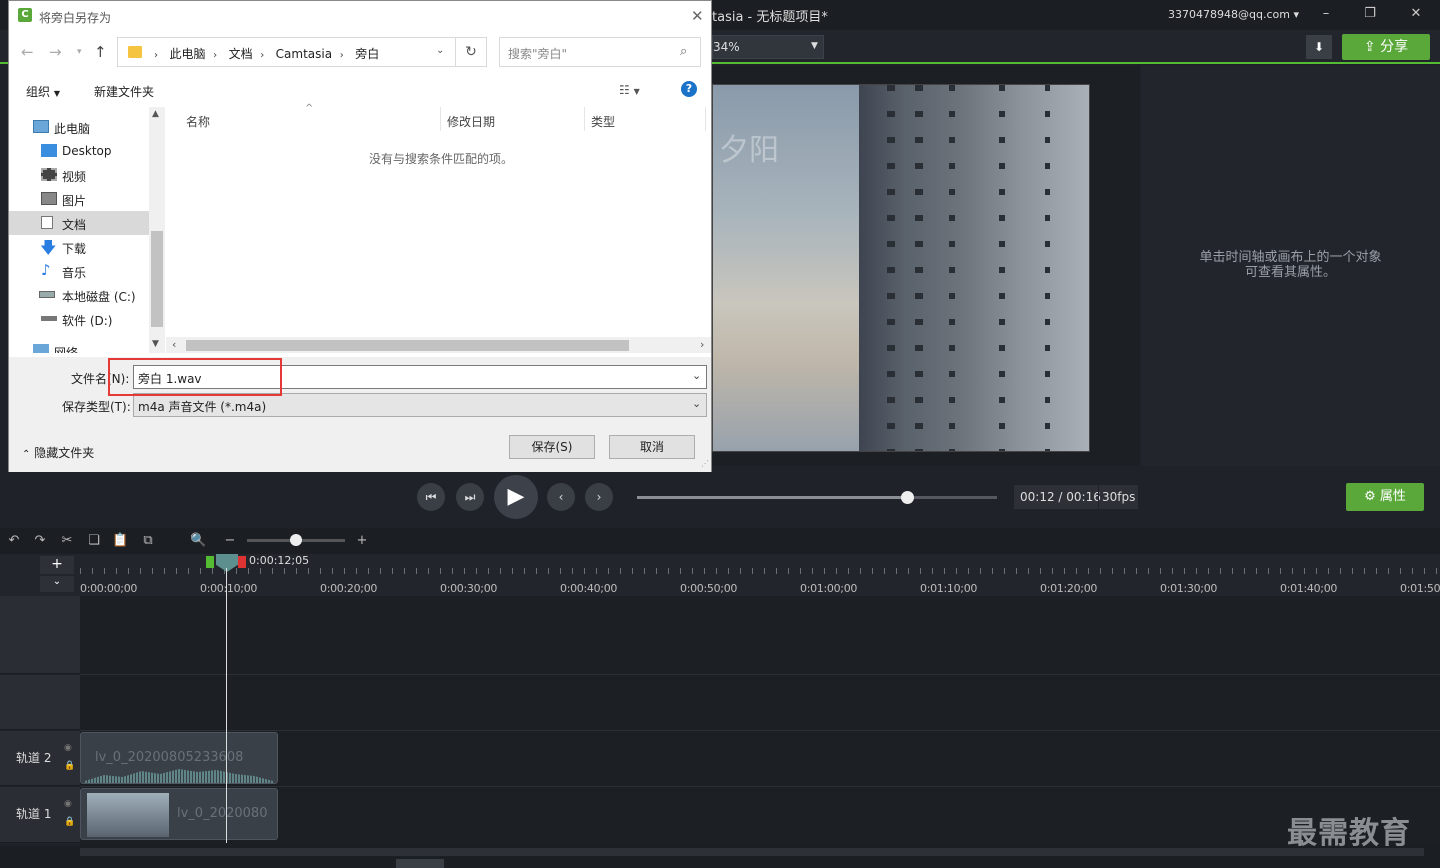 The image size is (1440, 868). I want to click on nav-drive-d: 软件 (D:), so click(79, 319).